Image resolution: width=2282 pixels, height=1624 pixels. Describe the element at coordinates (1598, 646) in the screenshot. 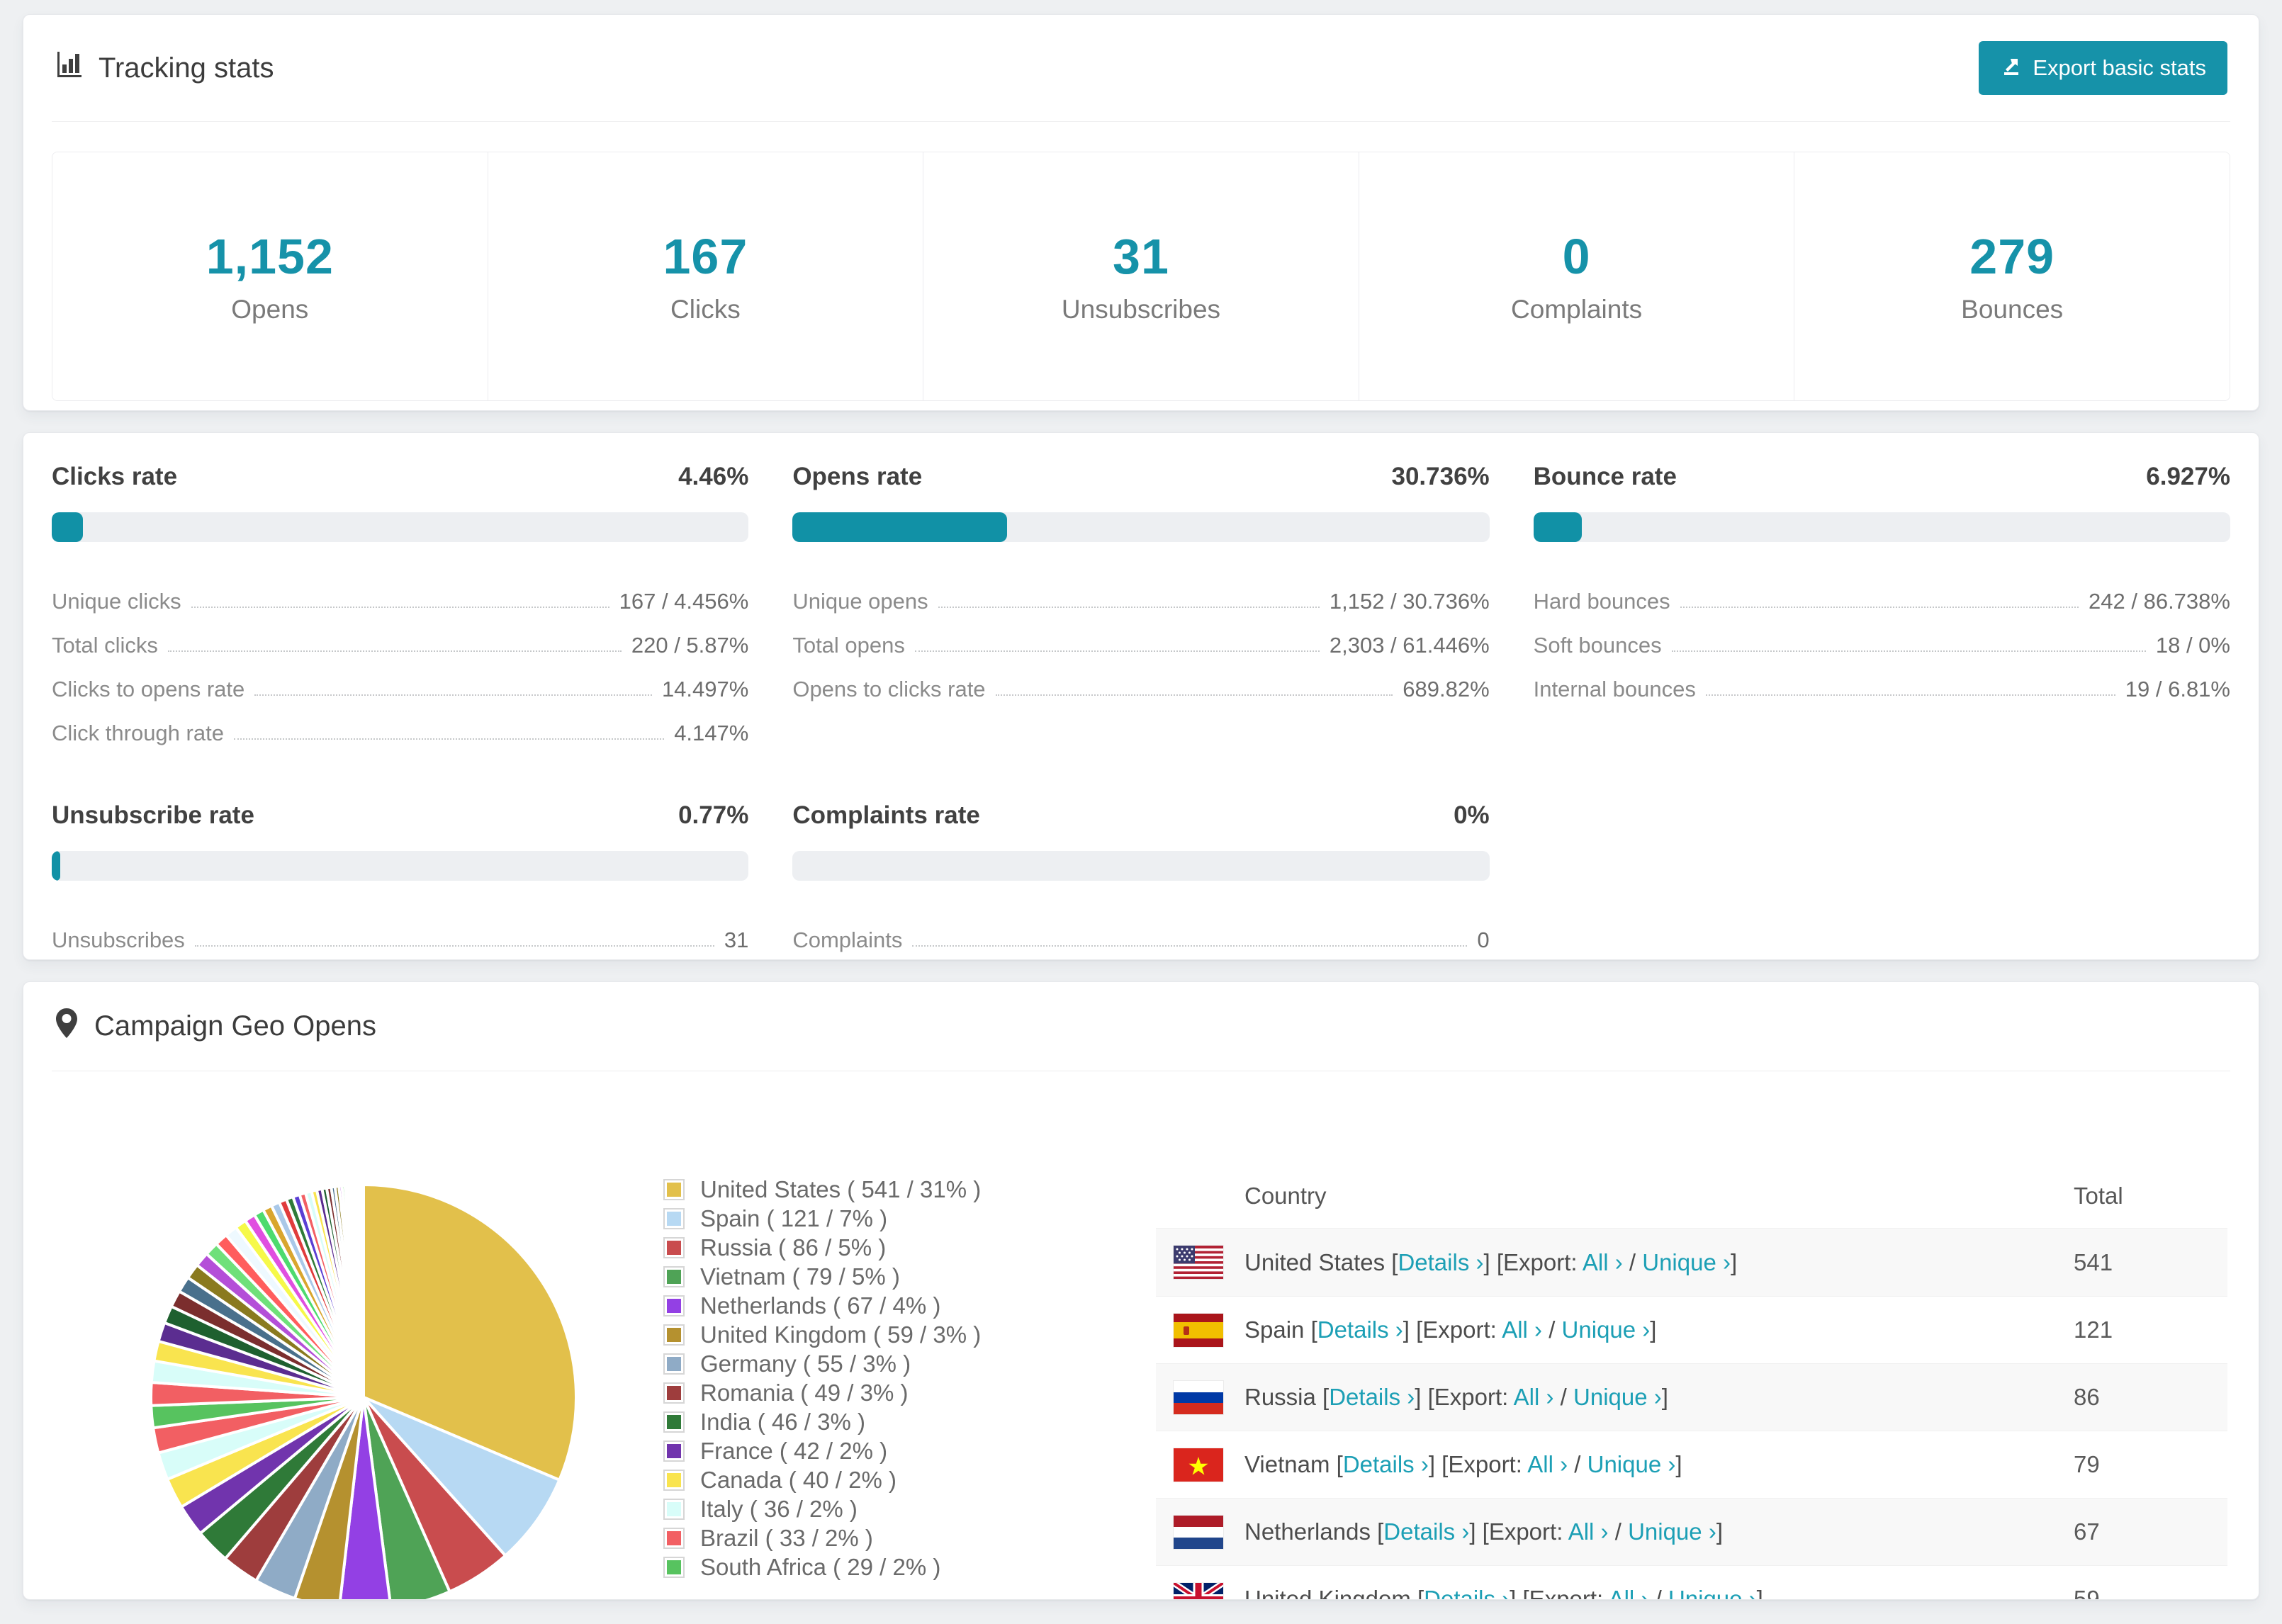

I see `stat-label: Soft bounces` at that location.